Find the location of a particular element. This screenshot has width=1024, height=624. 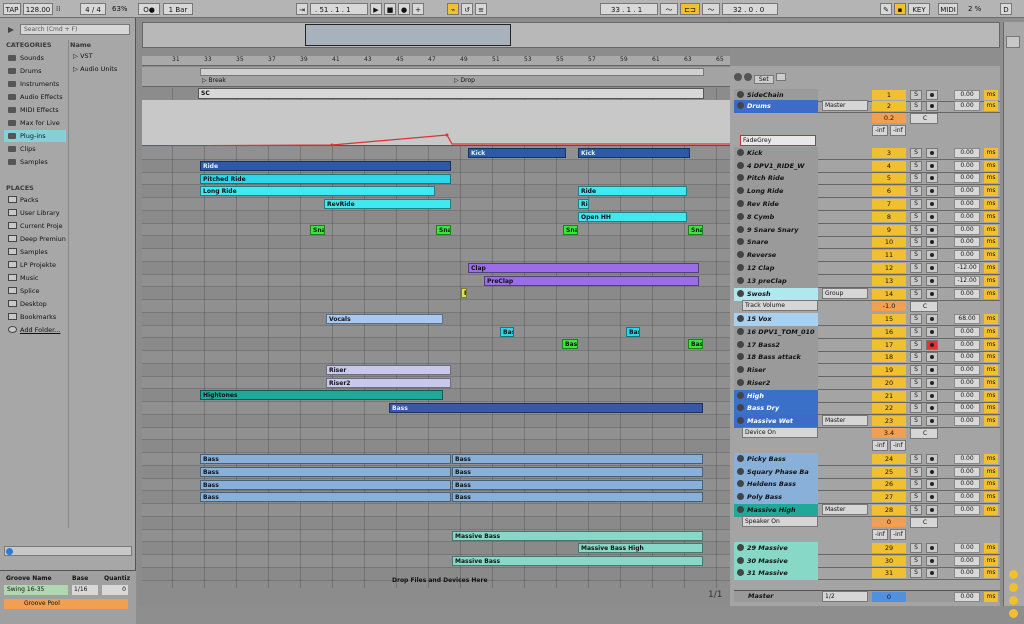

track-name: Long Ride is located at coordinates (776, 191).